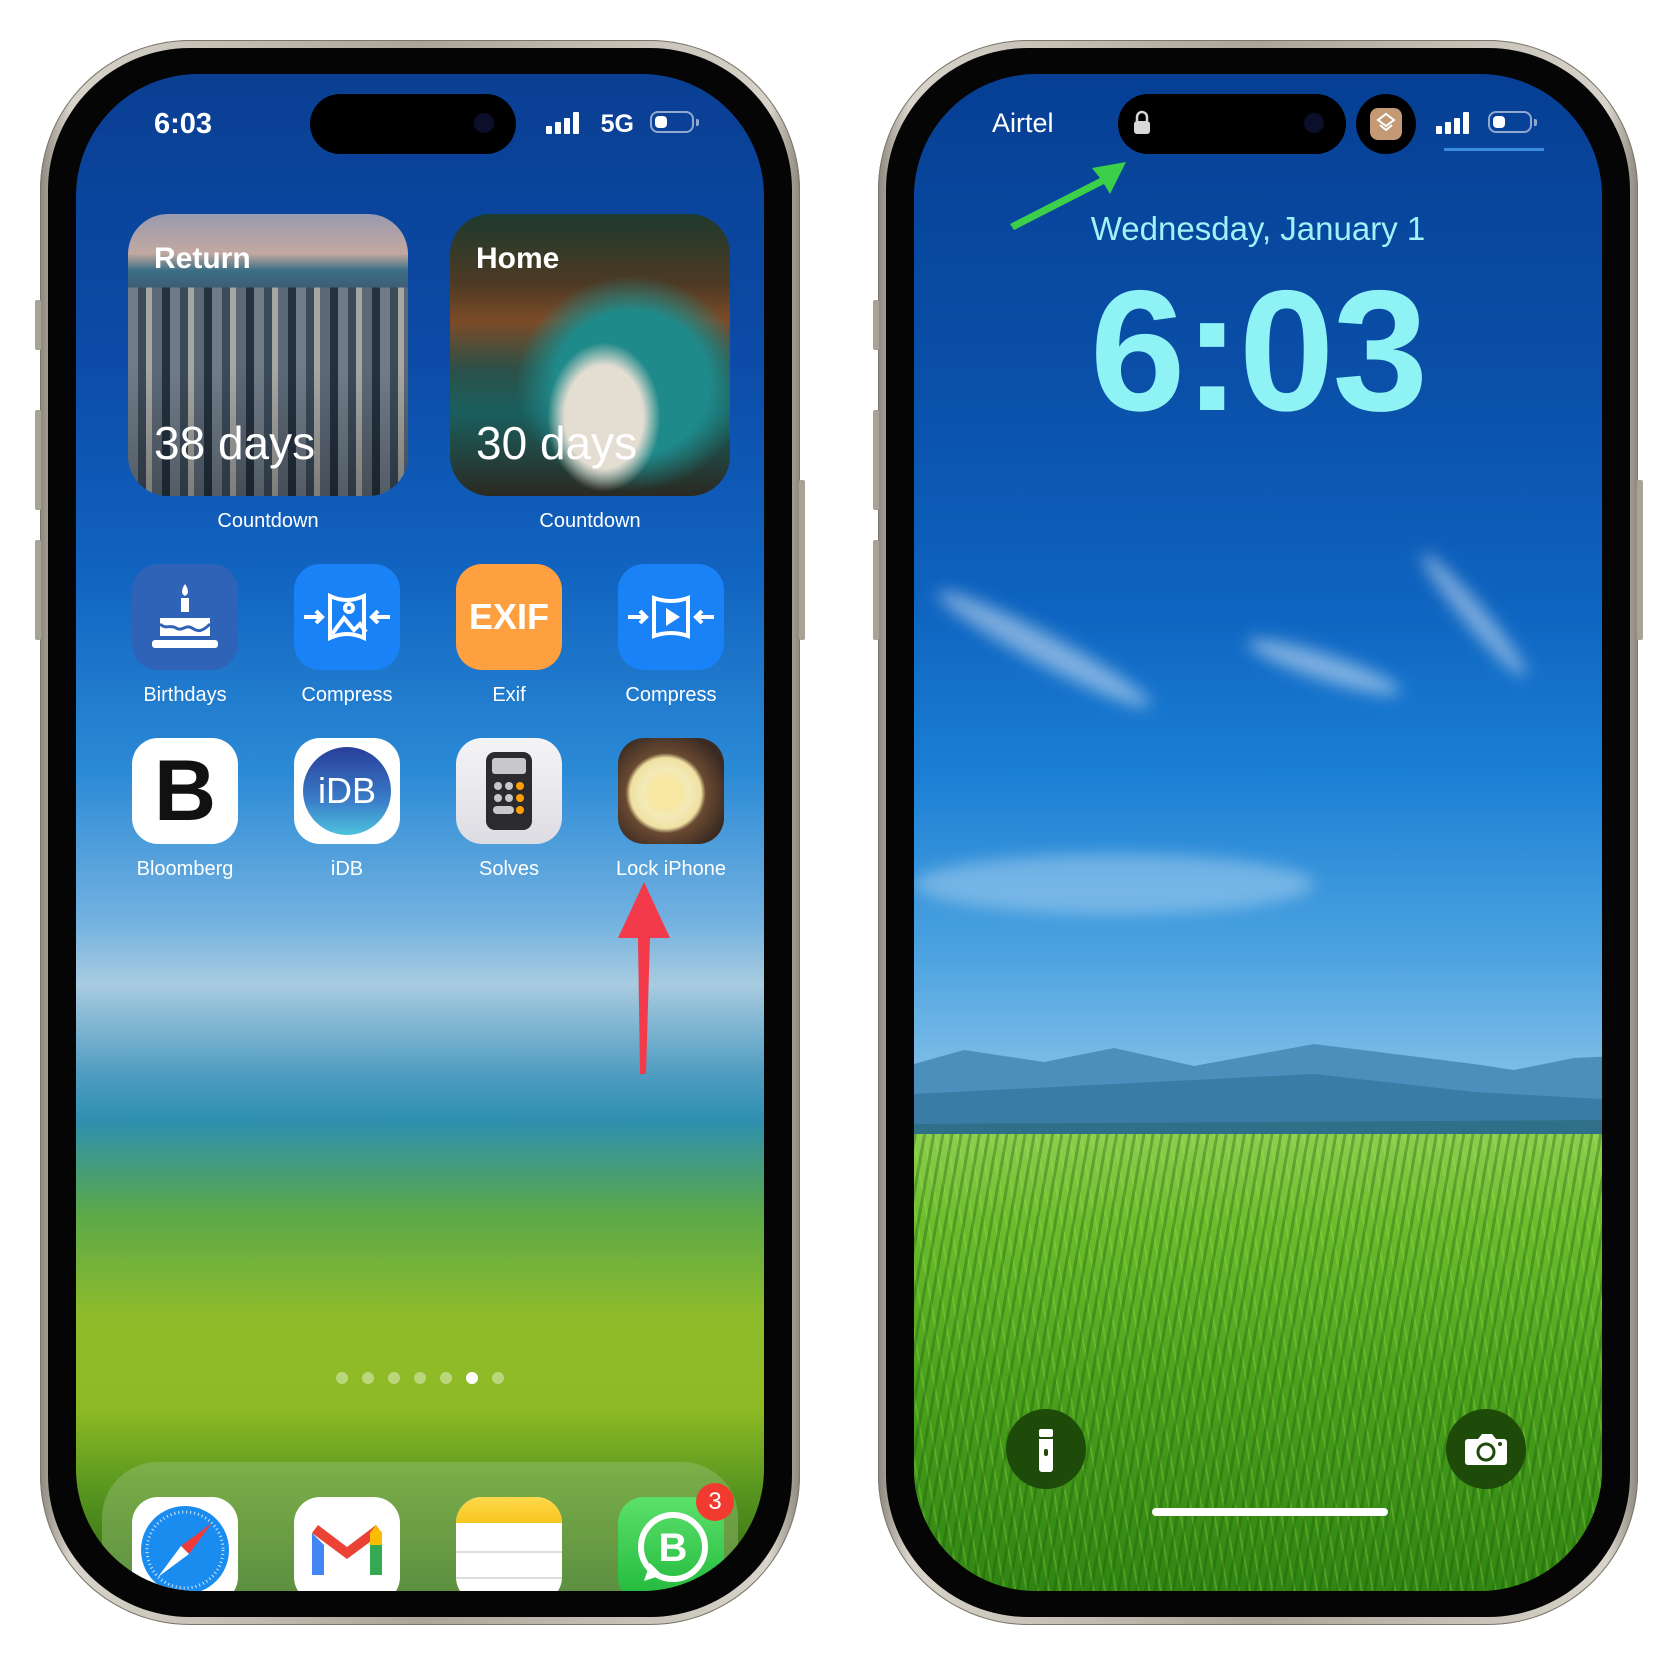  I want to click on notes-icon, so click(509, 1544).